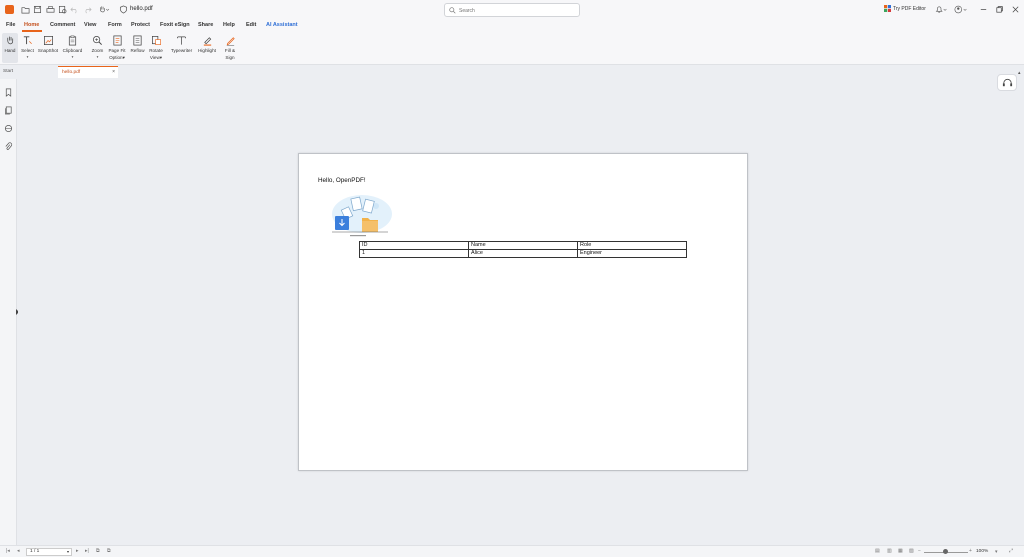  I want to click on reflow-icon, so click(138, 40).